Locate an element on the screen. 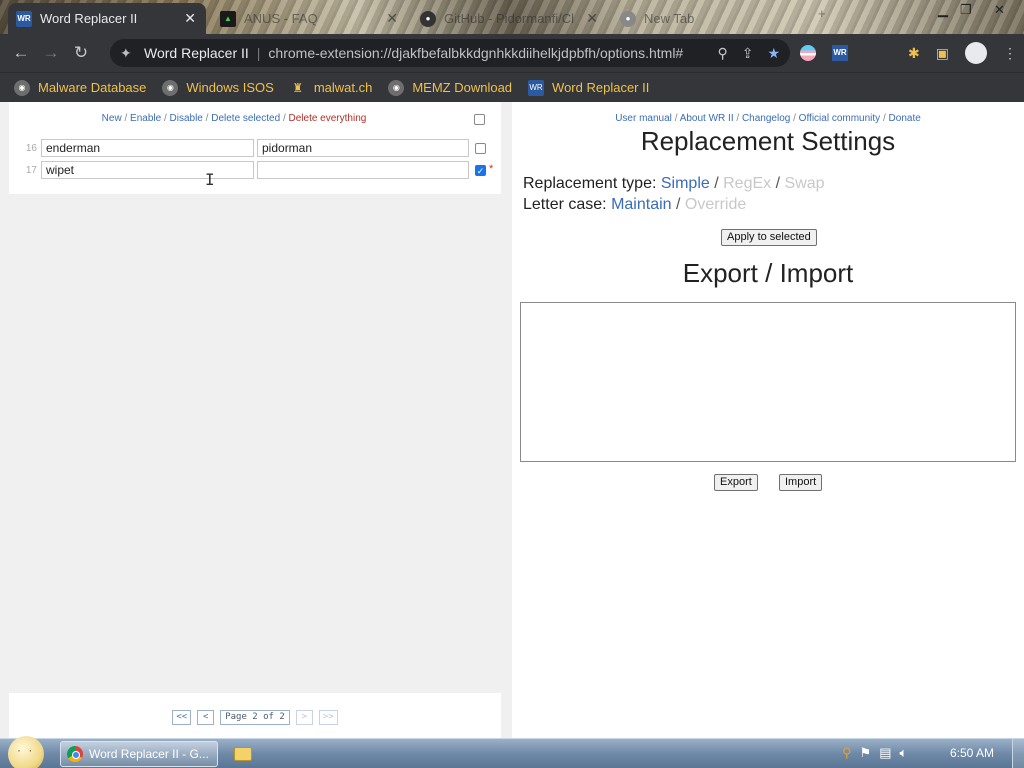  profile-extension-icon is located at coordinates (808, 53).